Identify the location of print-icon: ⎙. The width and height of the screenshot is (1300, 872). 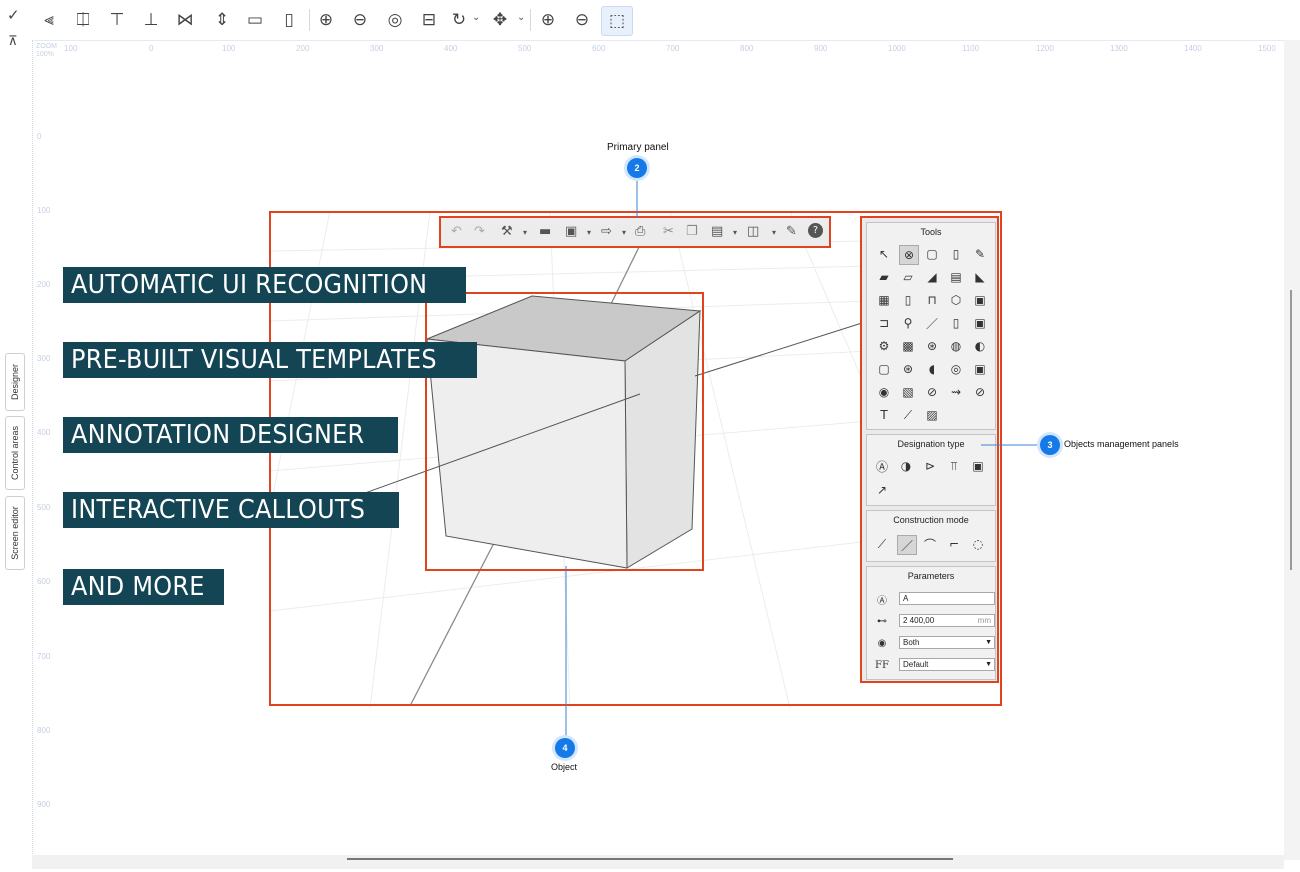
(640, 231).